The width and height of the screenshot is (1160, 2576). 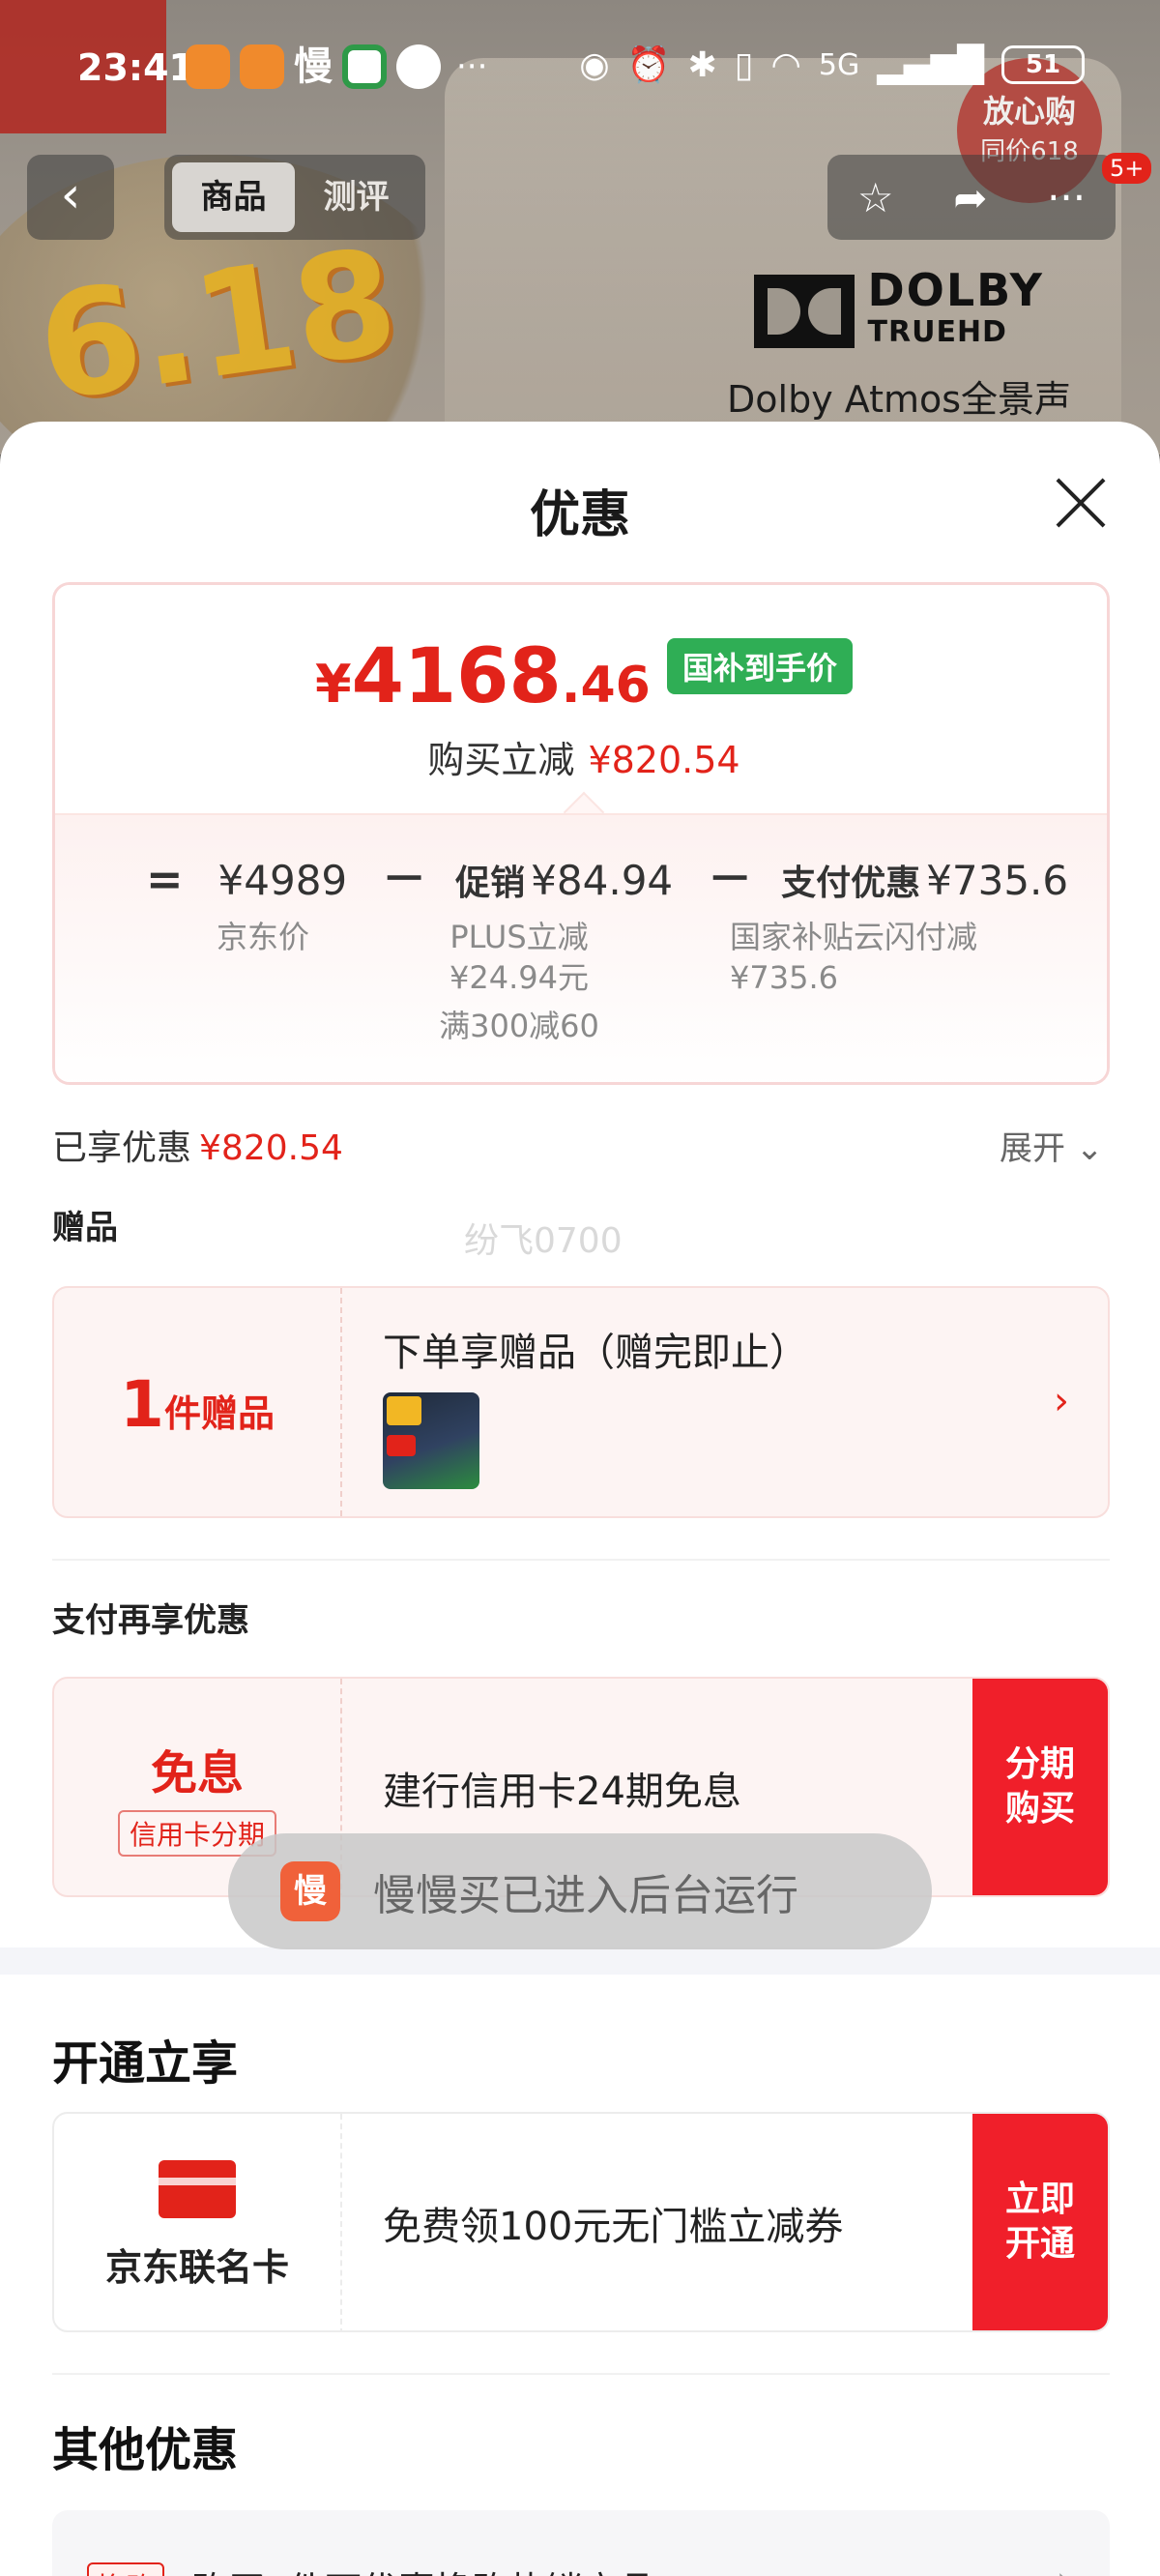 What do you see at coordinates (581, 1402) in the screenshot?
I see `gift-card: 1件赠品 下单享赠品（赠完即止） ›` at bounding box center [581, 1402].